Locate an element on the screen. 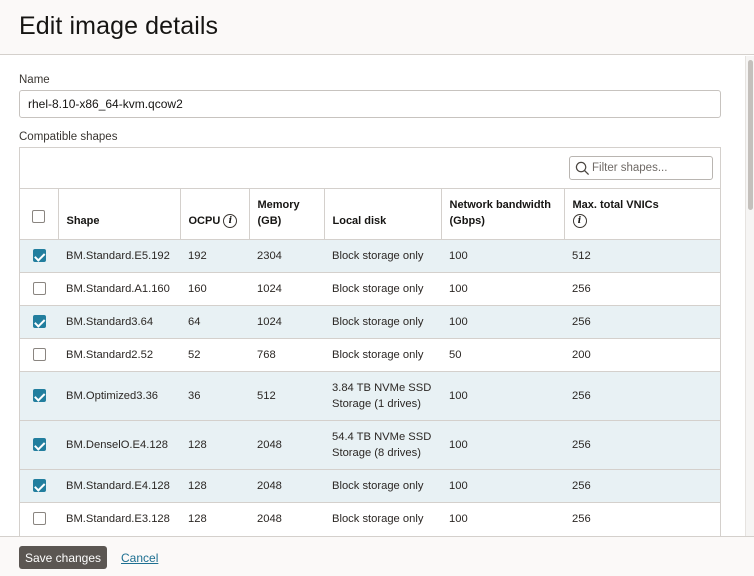  cell-shape: BM.Standard.E4.128 is located at coordinates (119, 485).